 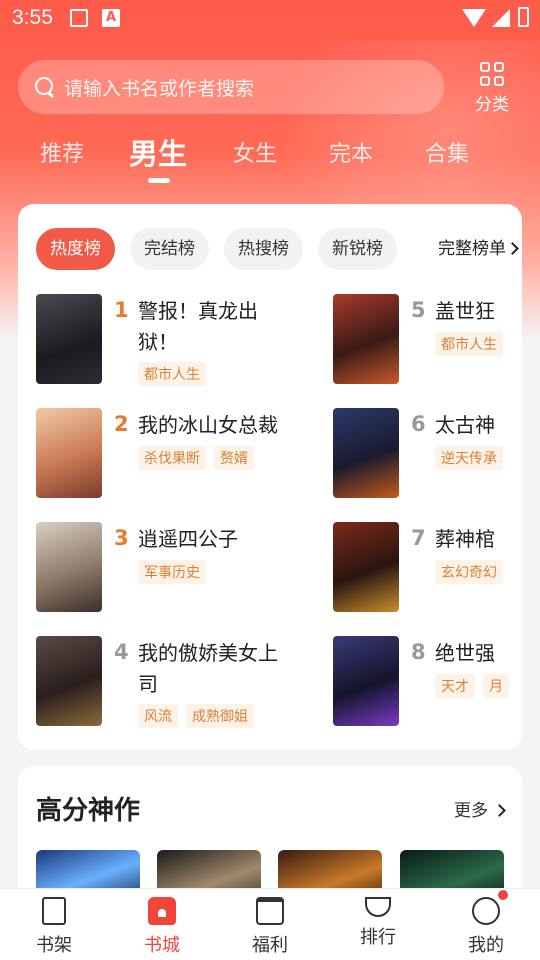 I want to click on full-ranking-link: 完整榜单, so click(x=478, y=249).